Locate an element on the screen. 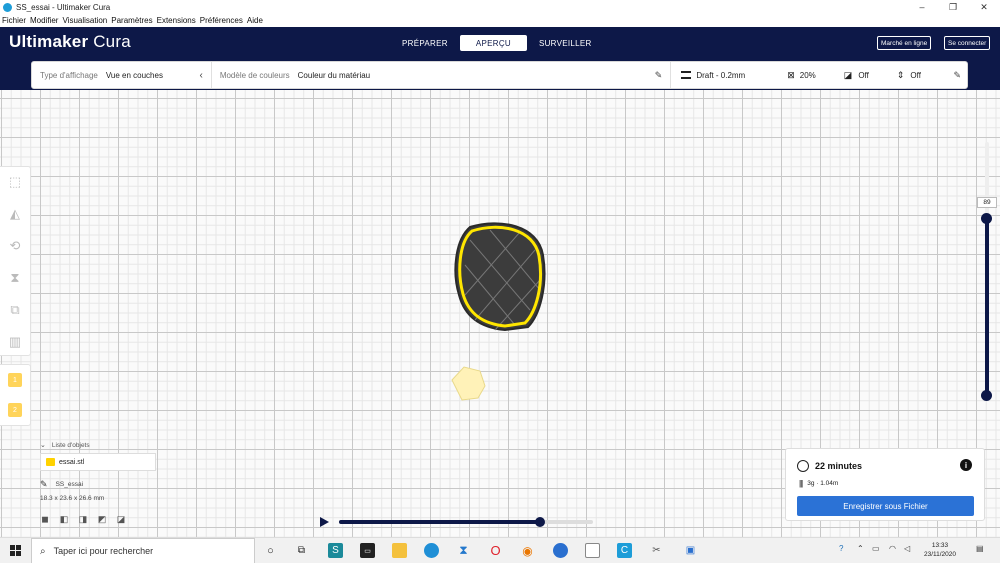 This screenshot has width=1000, height=563. menu-preferences: Préférences is located at coordinates (221, 20).